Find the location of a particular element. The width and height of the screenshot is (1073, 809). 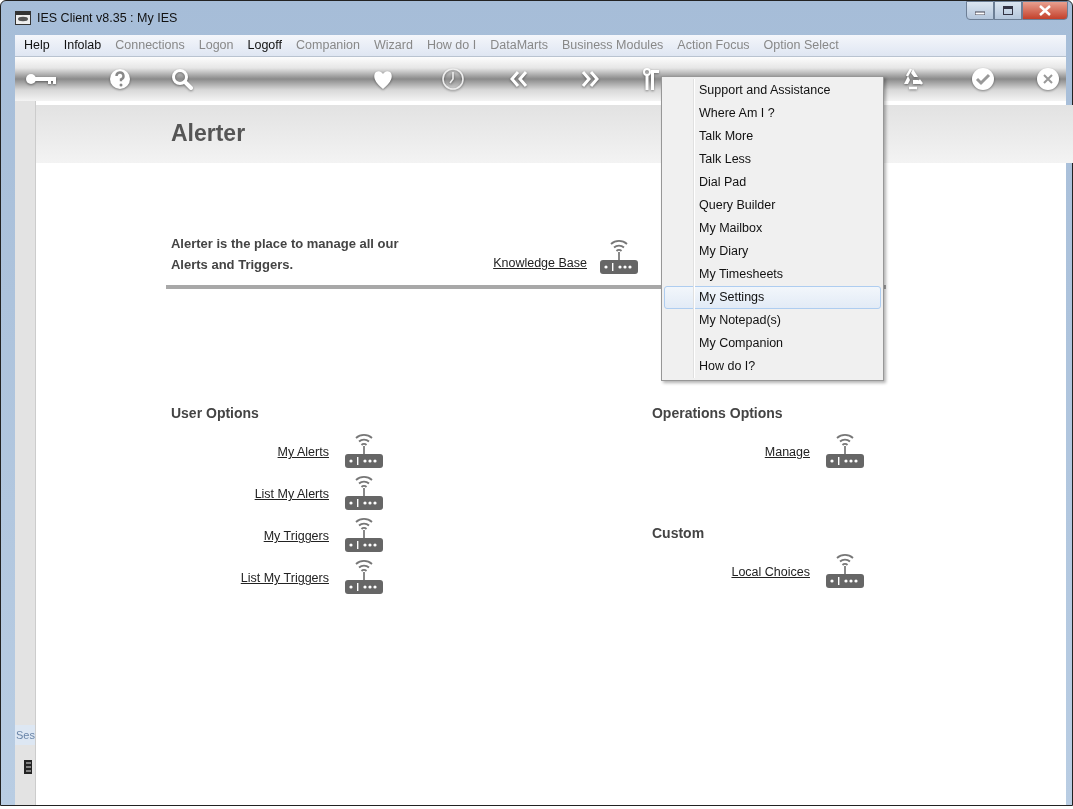

option-link: My Alerts is located at coordinates (303, 452).